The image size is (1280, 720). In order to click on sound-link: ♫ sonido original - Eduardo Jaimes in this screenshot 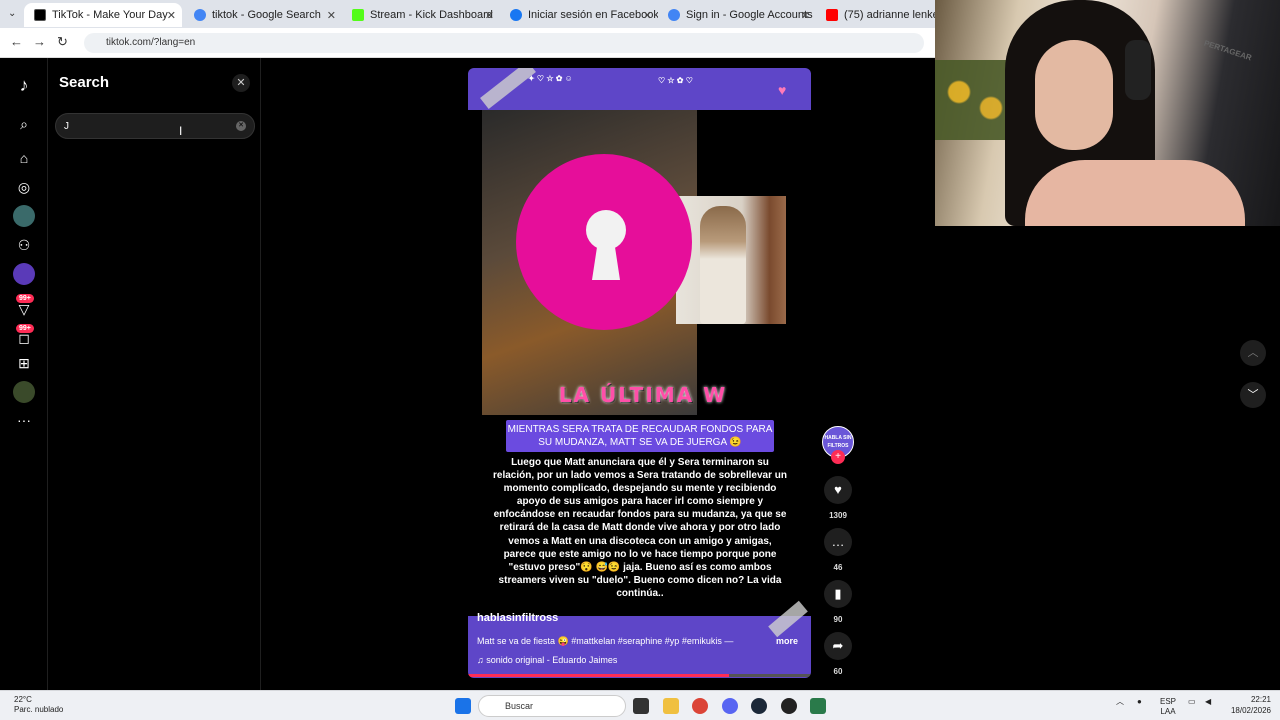, I will do `click(547, 660)`.